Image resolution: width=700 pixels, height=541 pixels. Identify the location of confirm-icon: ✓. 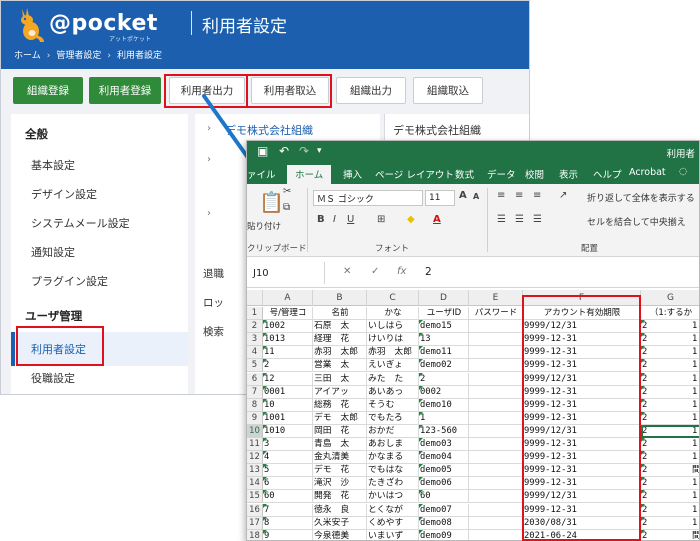
(375, 271).